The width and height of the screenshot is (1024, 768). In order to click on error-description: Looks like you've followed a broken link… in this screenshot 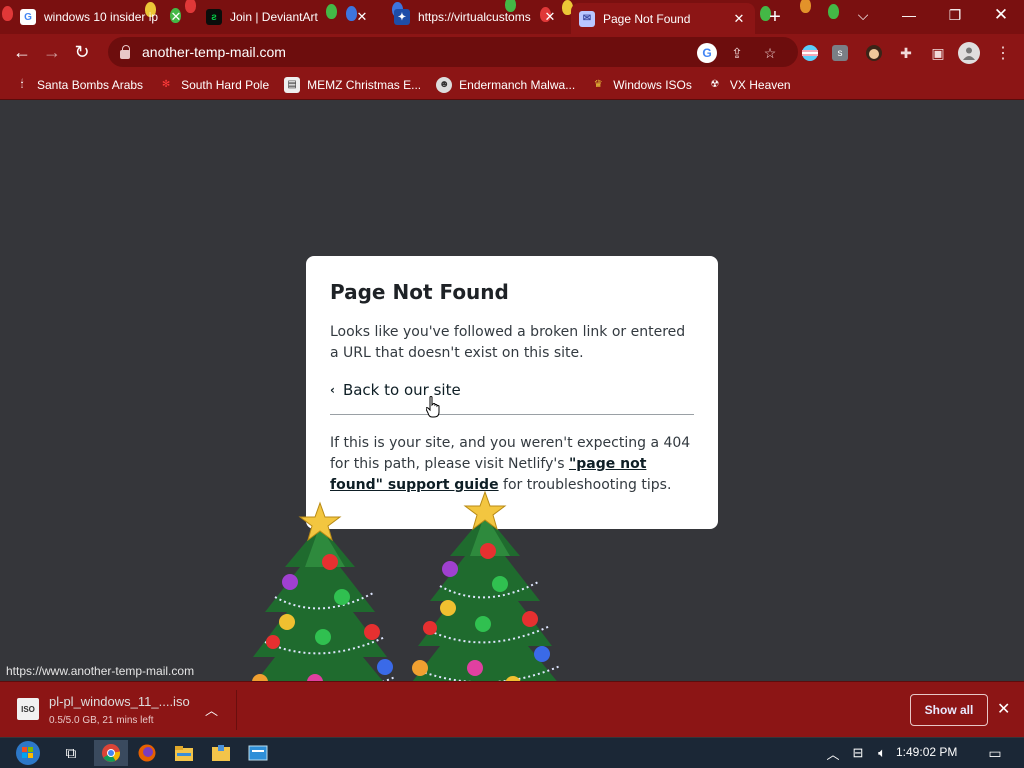, I will do `click(508, 342)`.